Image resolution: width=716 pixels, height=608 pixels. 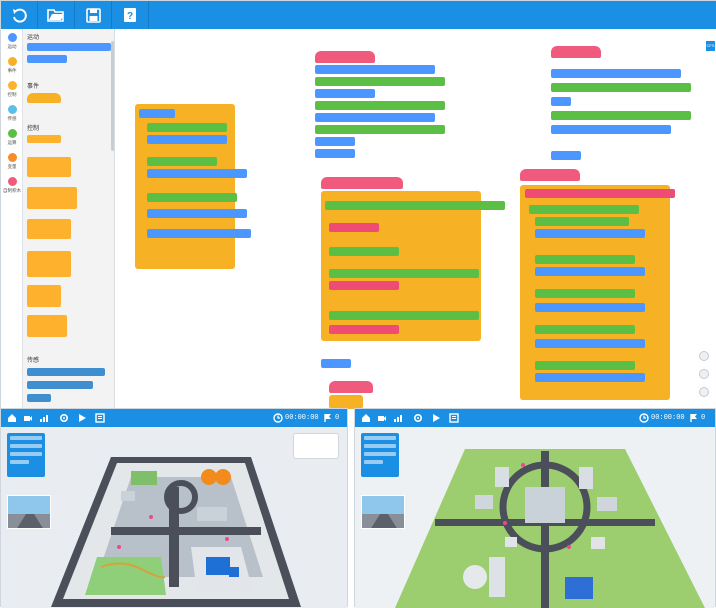 I want to click on settings-popup, so click(x=316, y=446).